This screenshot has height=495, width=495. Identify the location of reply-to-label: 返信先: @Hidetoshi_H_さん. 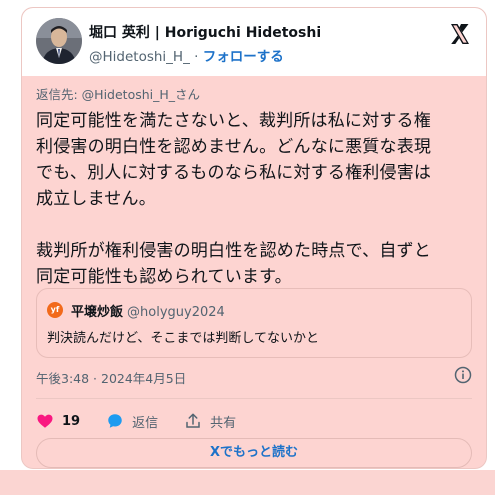
(118, 94).